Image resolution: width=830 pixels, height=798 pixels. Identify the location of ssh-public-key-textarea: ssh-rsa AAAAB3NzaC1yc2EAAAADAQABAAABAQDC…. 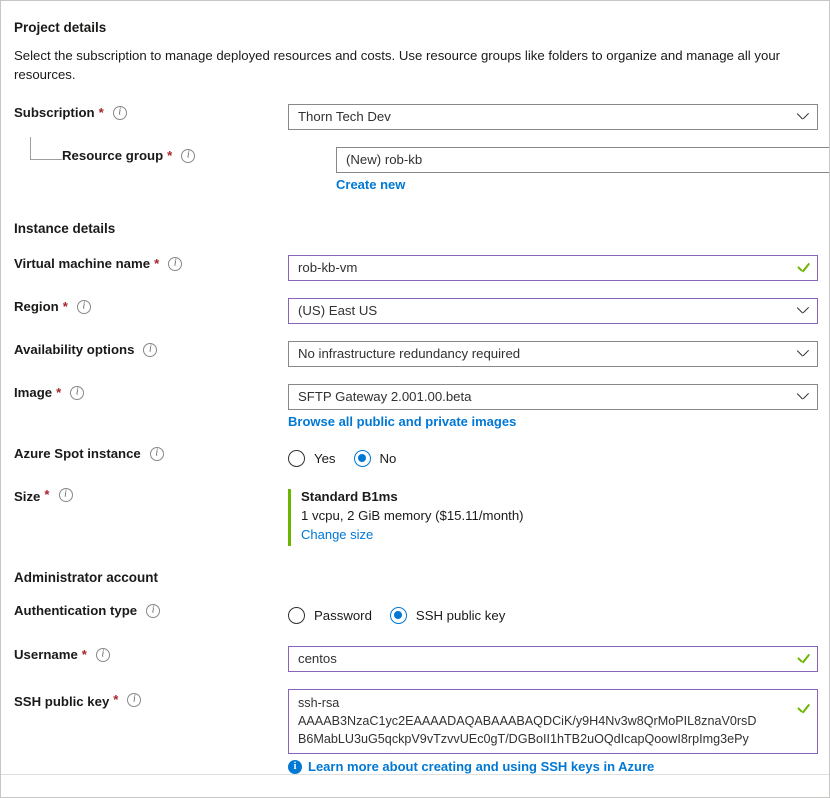
(553, 721).